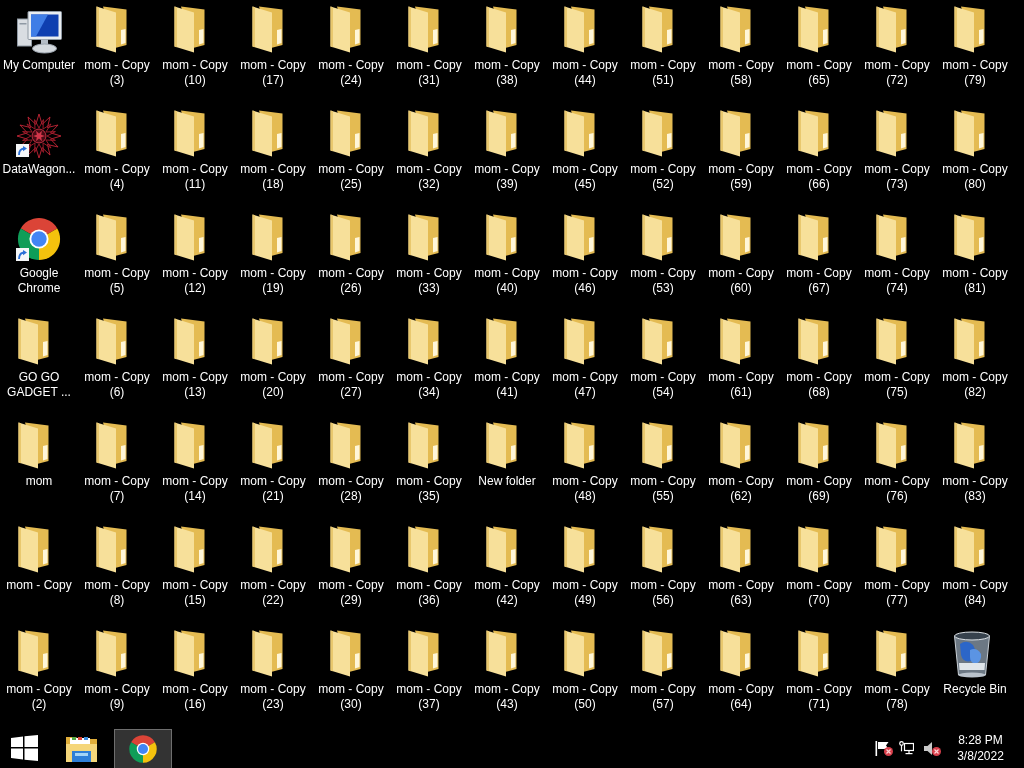  I want to click on desktop-item: mom - Copy (41), so click(507, 359).